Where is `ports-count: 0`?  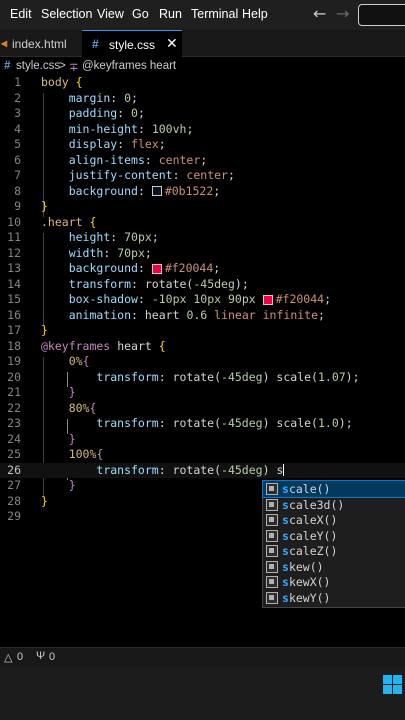
ports-count: 0 is located at coordinates (52, 657).